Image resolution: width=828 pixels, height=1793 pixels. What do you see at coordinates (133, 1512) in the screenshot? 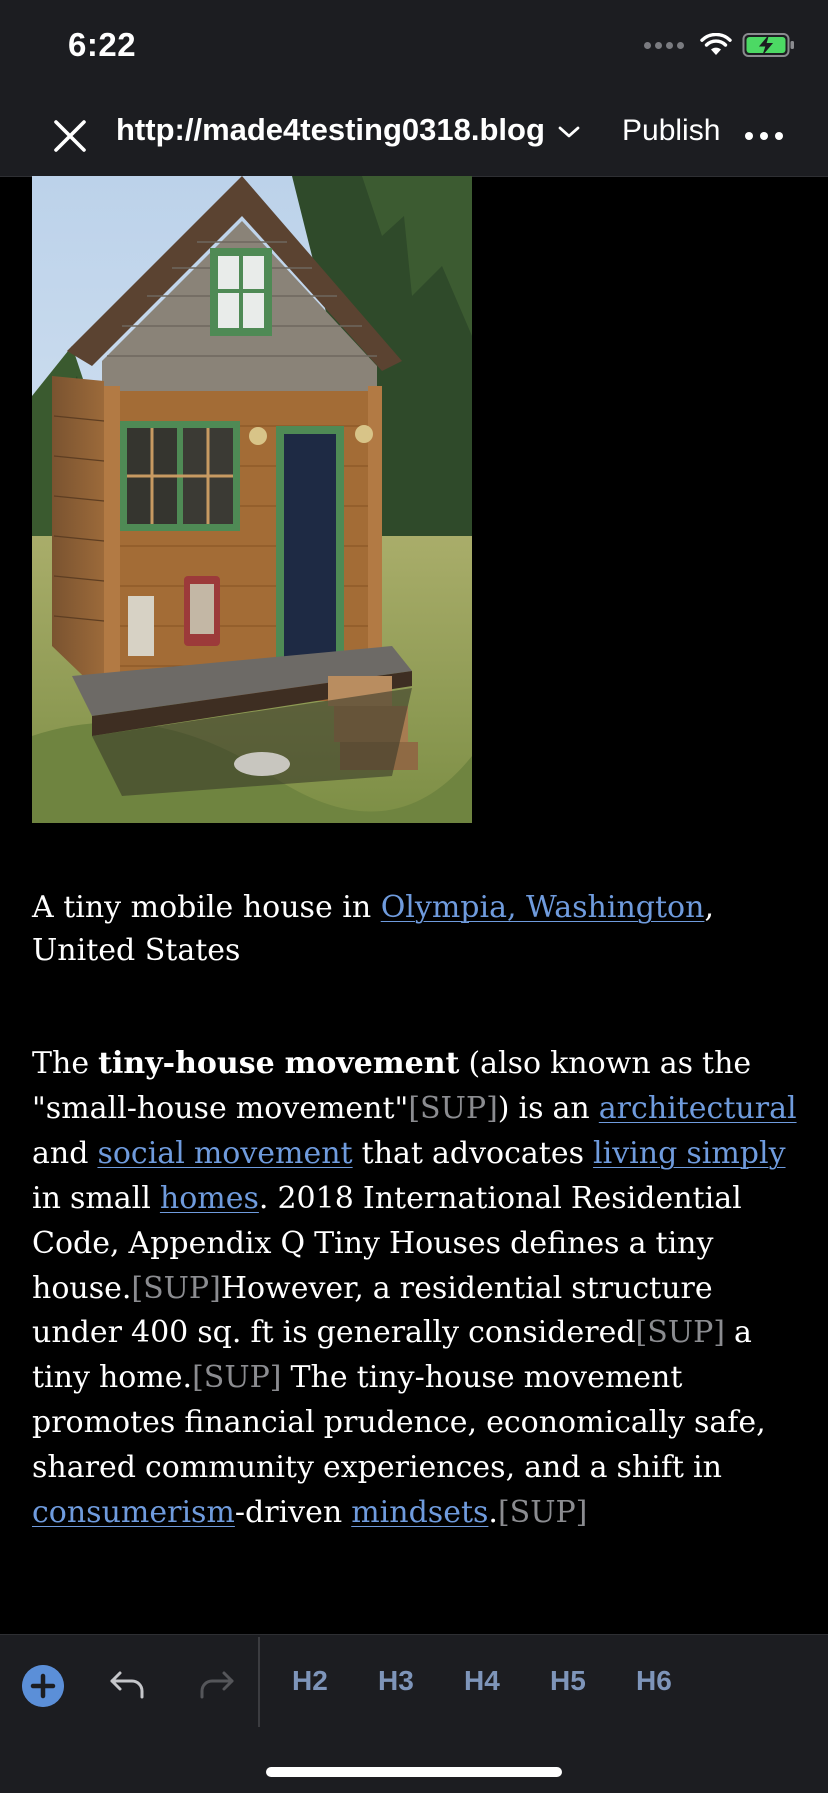
I see `link-consumerism: consumerism` at bounding box center [133, 1512].